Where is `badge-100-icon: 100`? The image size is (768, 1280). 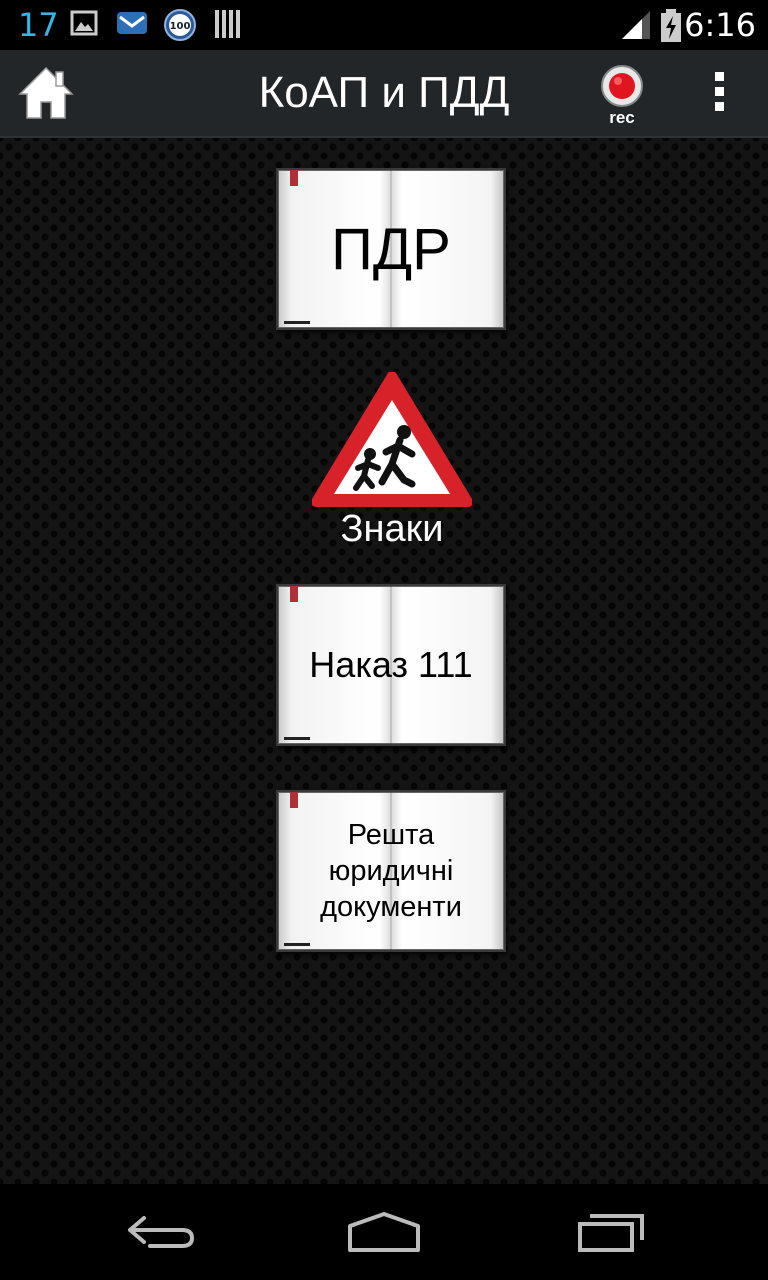
badge-100-icon: 100 is located at coordinates (180, 25).